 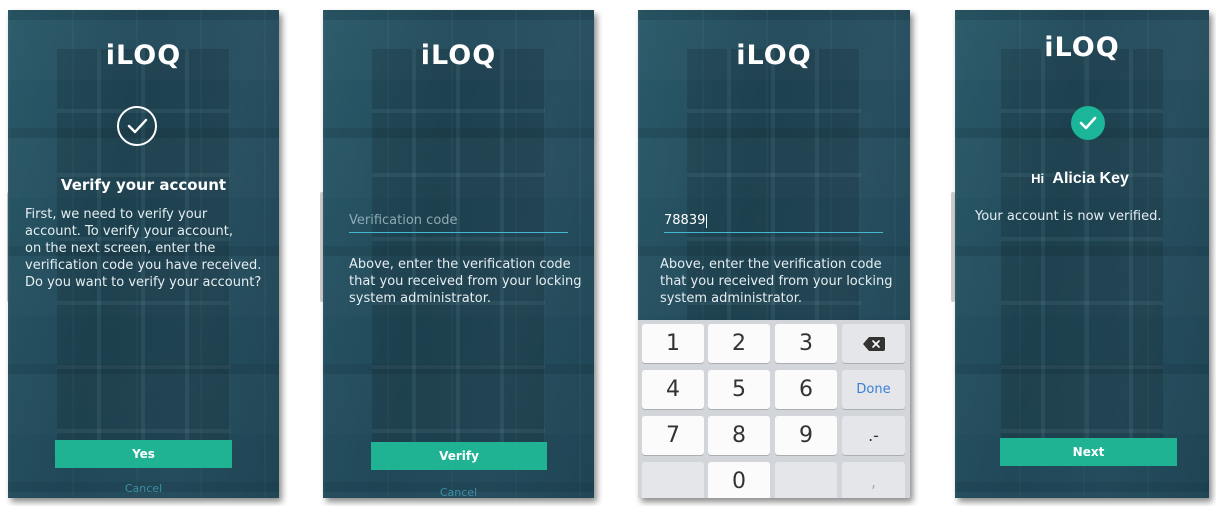 What do you see at coordinates (739, 480) in the screenshot?
I see `key-0: 0` at bounding box center [739, 480].